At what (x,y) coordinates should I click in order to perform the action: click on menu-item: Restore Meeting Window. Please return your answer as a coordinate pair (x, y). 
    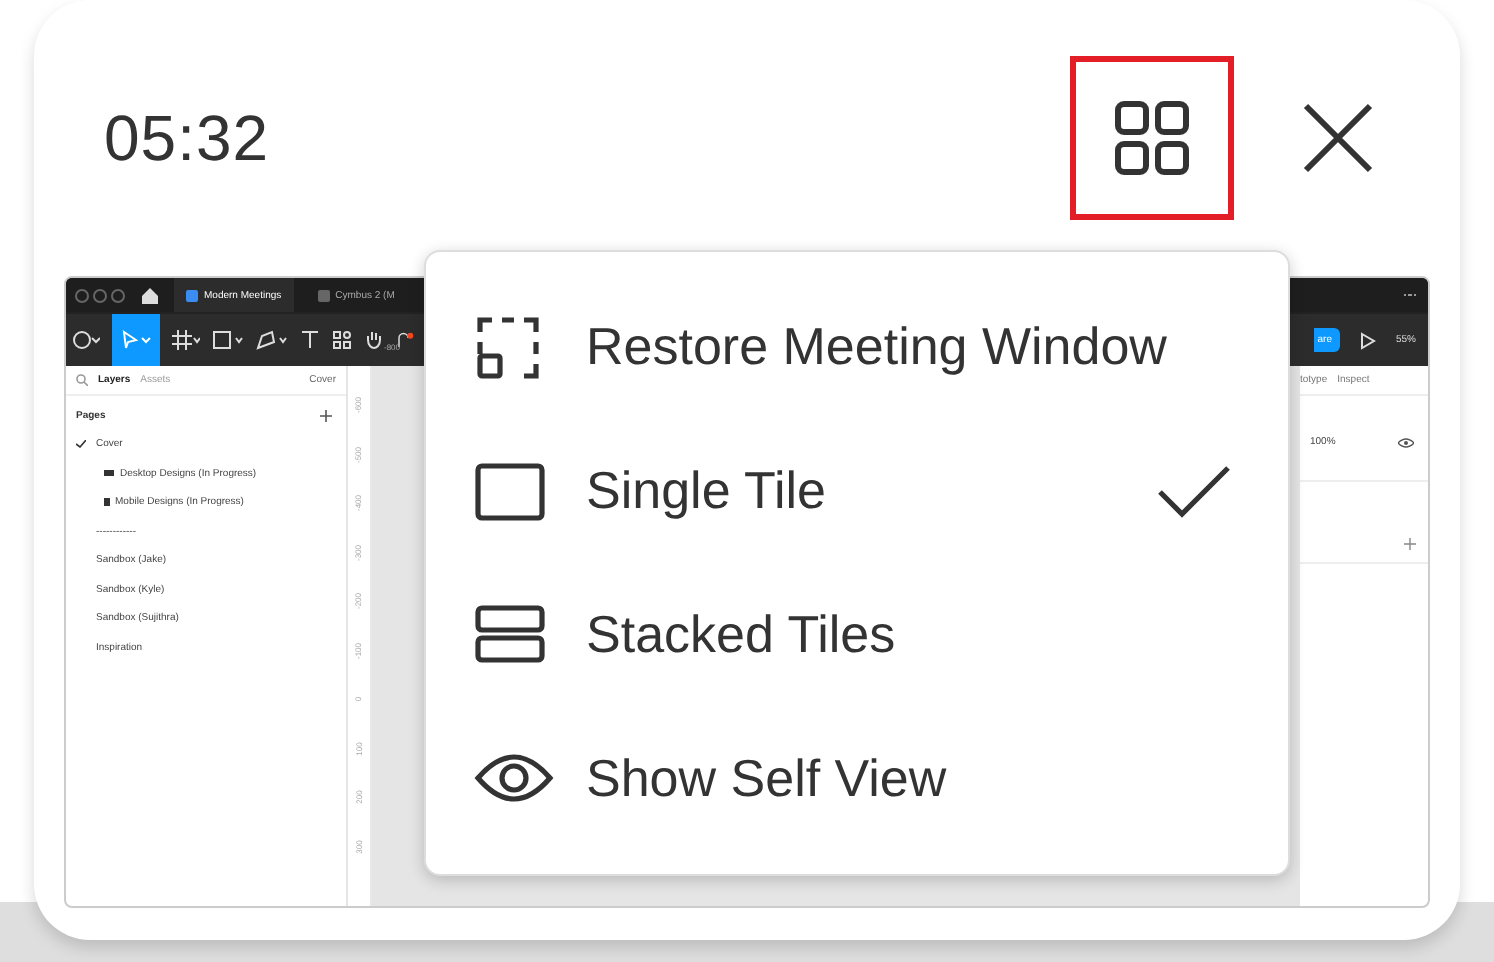
    Looking at the image, I should click on (857, 347).